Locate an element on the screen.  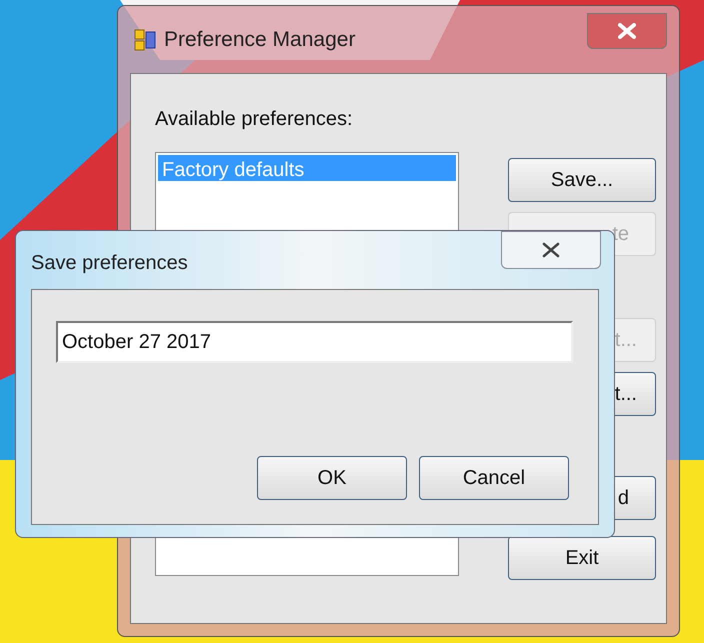
dialog-button: Cancel is located at coordinates (494, 478).